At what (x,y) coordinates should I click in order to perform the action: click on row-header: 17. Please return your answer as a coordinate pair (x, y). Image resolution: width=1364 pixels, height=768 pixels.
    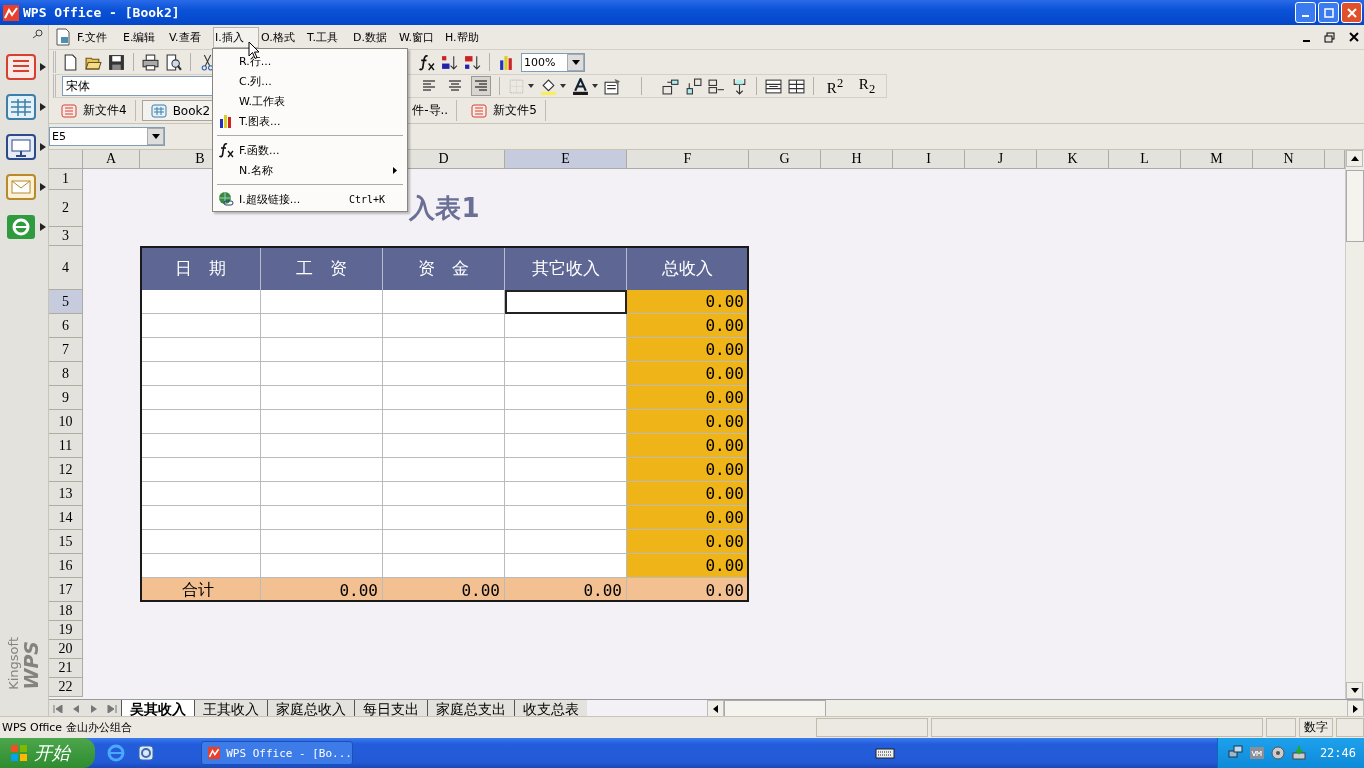
    Looking at the image, I should click on (66, 590).